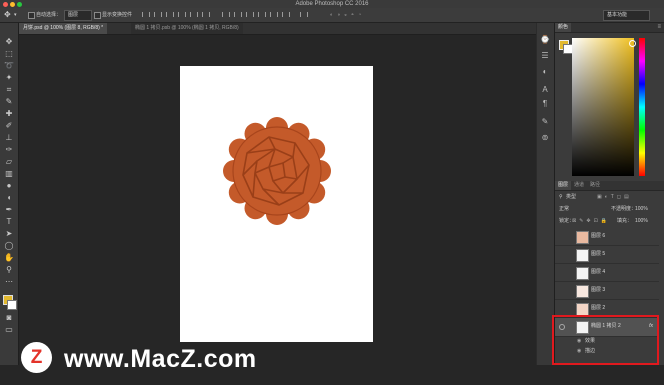  I want to click on layer-name: 图层 5, so click(598, 254).